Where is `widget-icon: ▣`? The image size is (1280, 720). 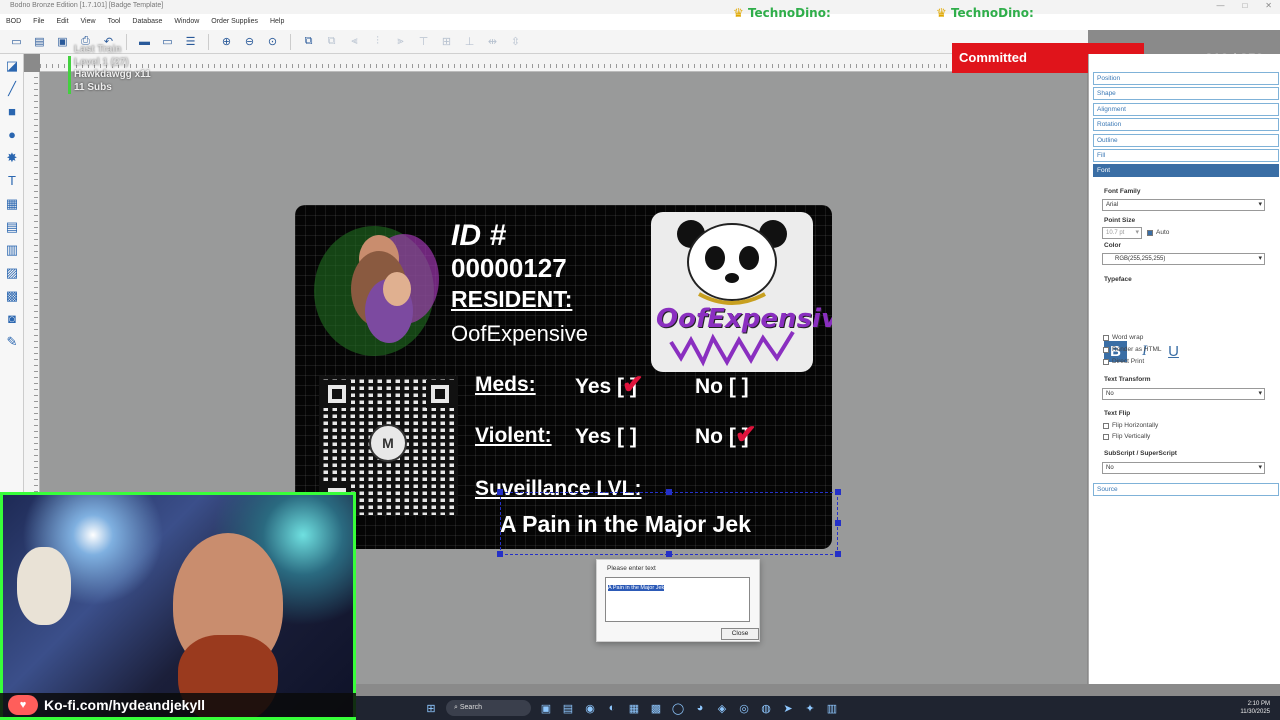 widget-icon: ▣ is located at coordinates (546, 708).